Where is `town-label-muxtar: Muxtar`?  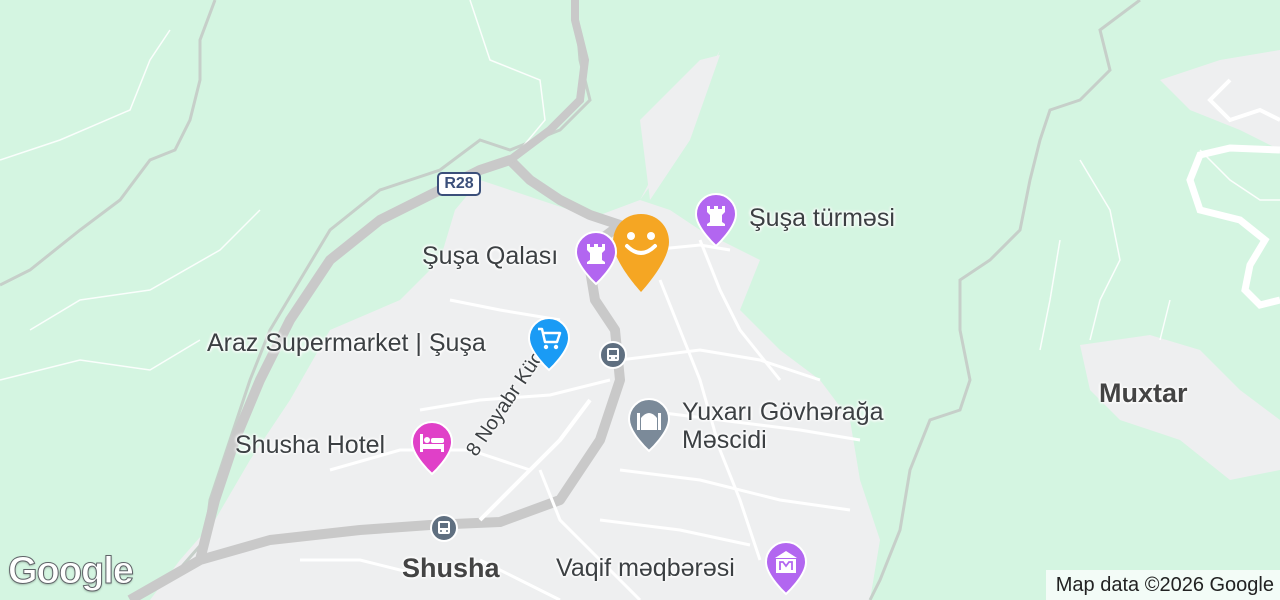 town-label-muxtar: Muxtar is located at coordinates (1143, 393).